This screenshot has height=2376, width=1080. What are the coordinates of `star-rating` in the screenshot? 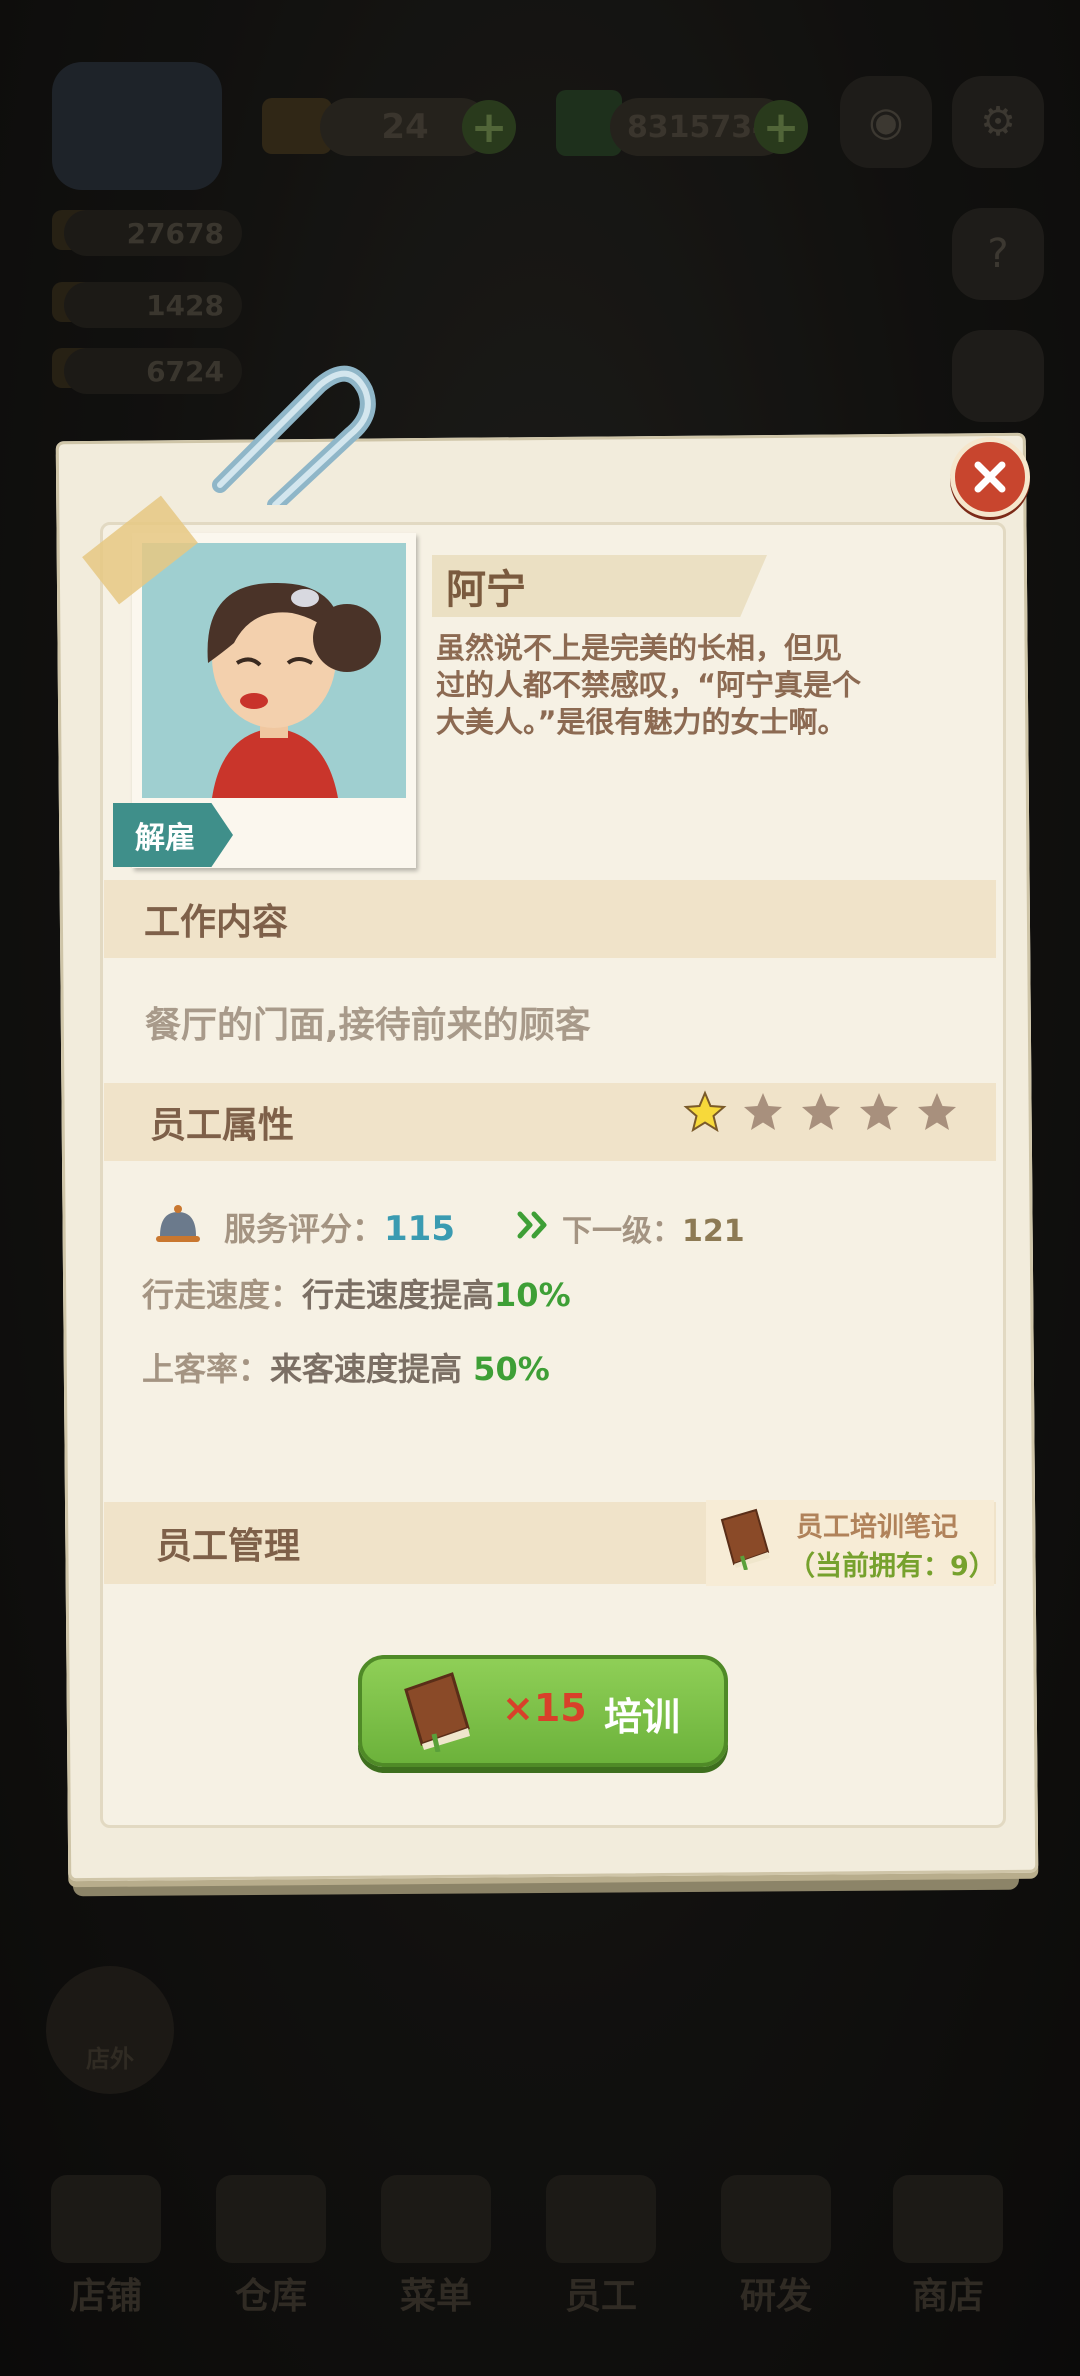 It's located at (821, 1112).